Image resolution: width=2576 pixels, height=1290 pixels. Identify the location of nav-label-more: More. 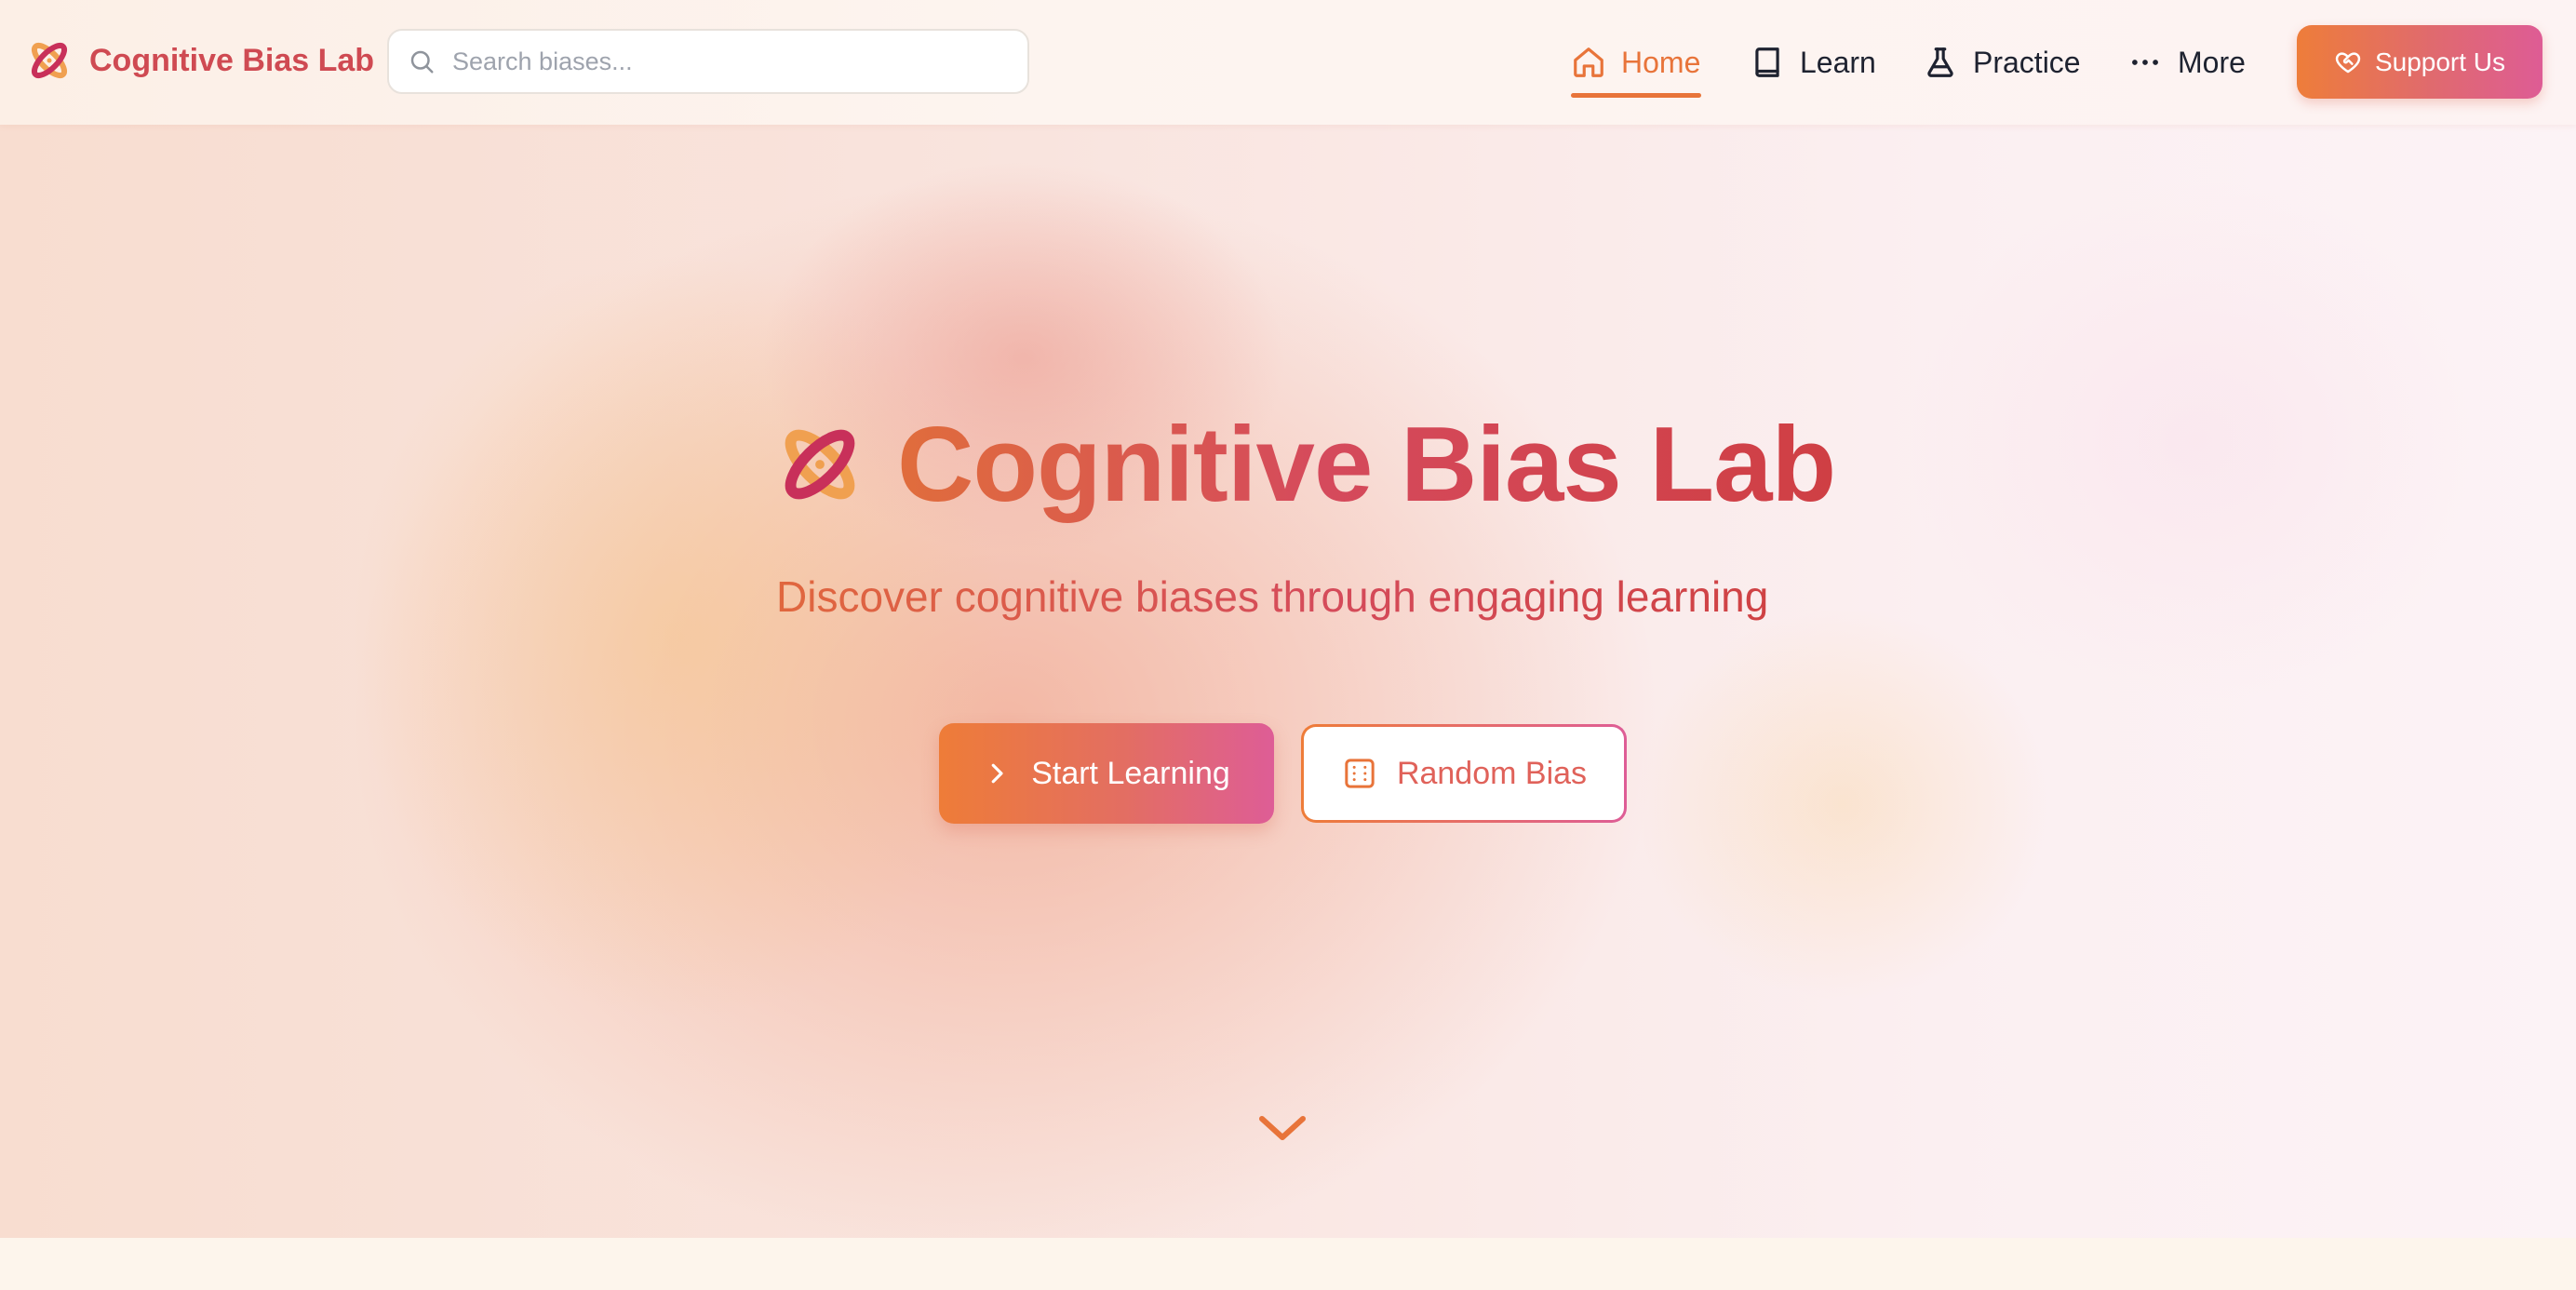
(2212, 62).